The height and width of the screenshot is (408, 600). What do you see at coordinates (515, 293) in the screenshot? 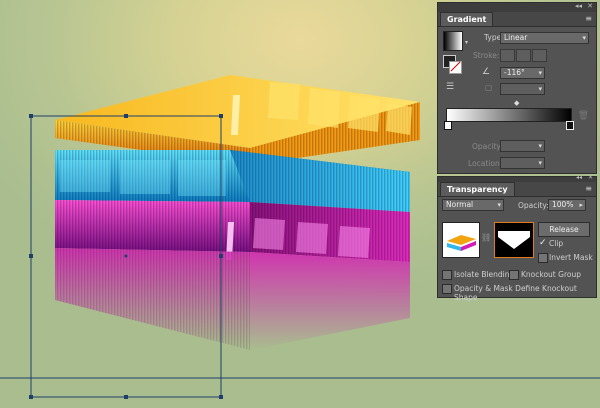
I see `define-knockout-label: Opacity & Mask Define Knockout Shape` at bounding box center [515, 293].